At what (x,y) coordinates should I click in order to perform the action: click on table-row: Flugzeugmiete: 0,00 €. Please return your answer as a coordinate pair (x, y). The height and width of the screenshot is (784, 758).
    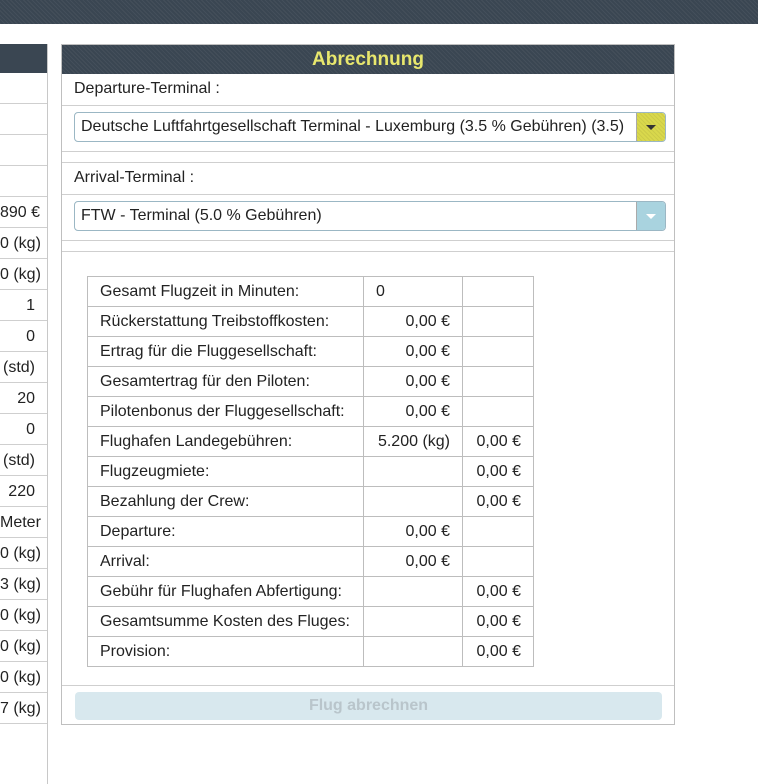
    Looking at the image, I should click on (310, 471).